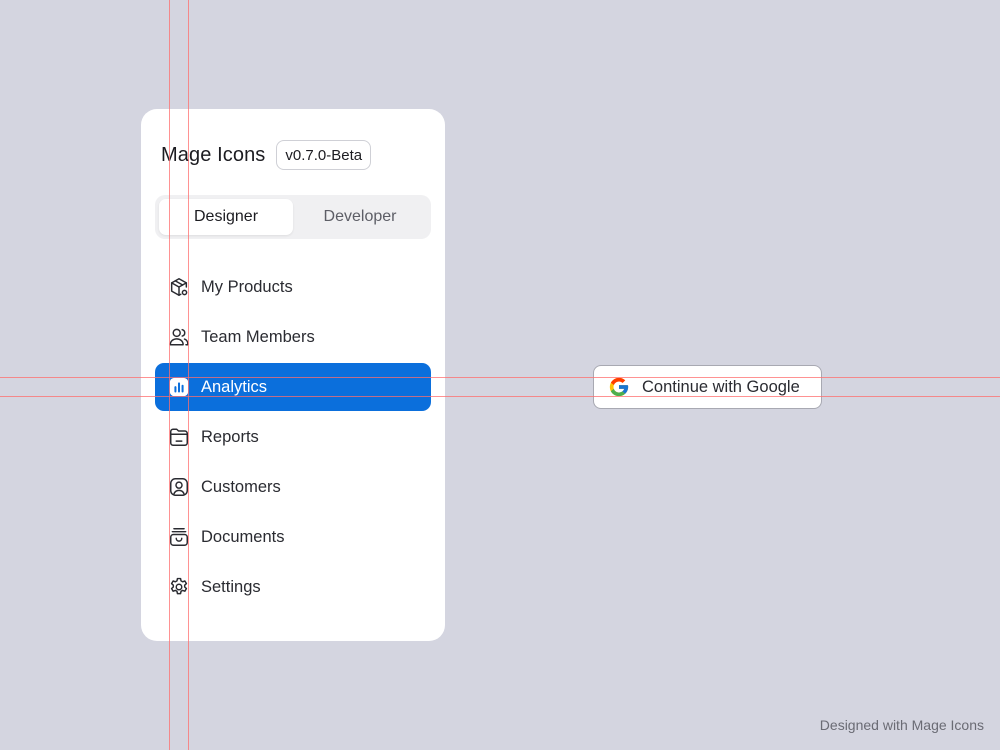 The height and width of the screenshot is (750, 1000). I want to click on sidebar-item-label: Customers, so click(241, 486).